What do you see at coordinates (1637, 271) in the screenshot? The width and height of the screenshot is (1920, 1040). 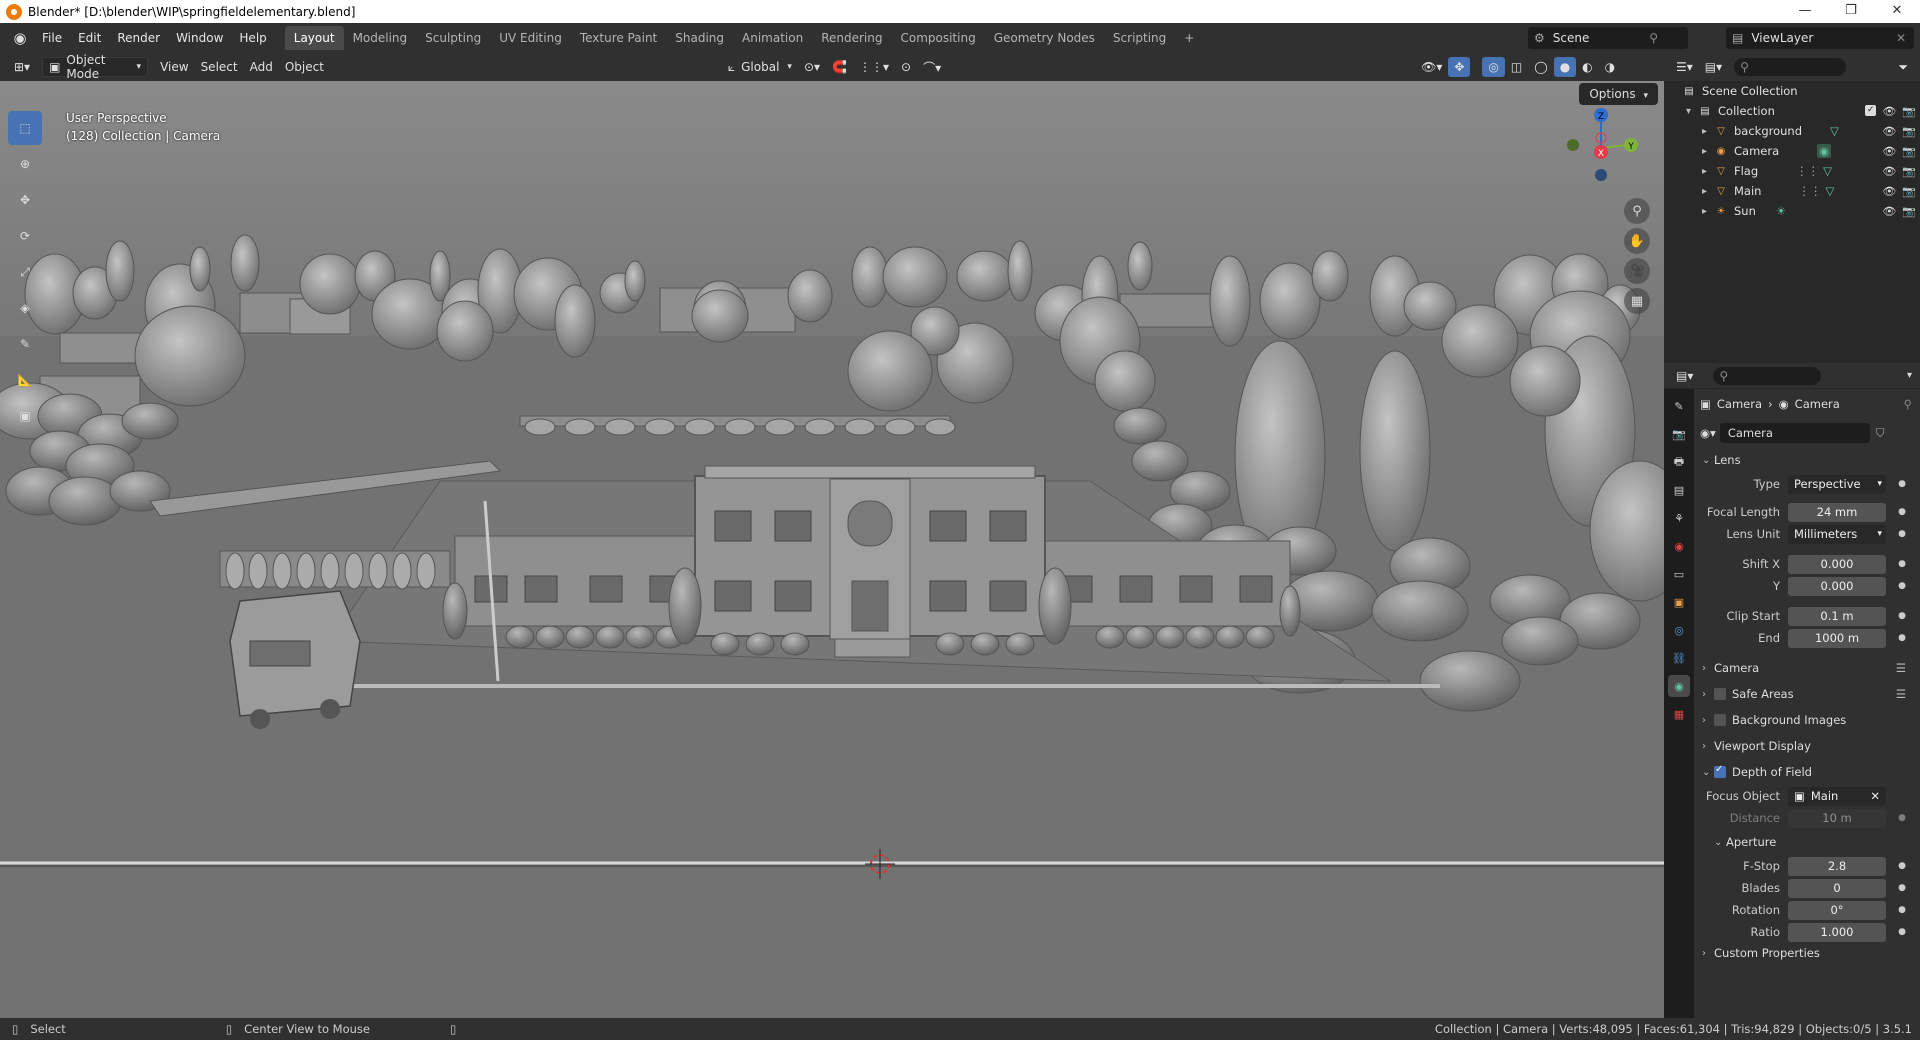 I see `camera-view-icon: 🎥` at bounding box center [1637, 271].